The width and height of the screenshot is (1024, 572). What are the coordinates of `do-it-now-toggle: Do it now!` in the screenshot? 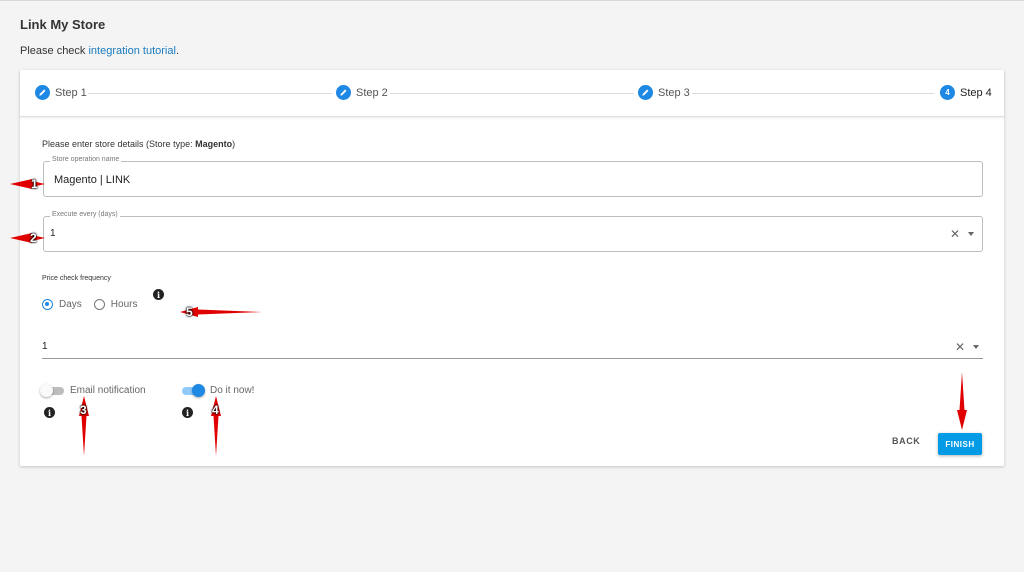 It's located at (218, 390).